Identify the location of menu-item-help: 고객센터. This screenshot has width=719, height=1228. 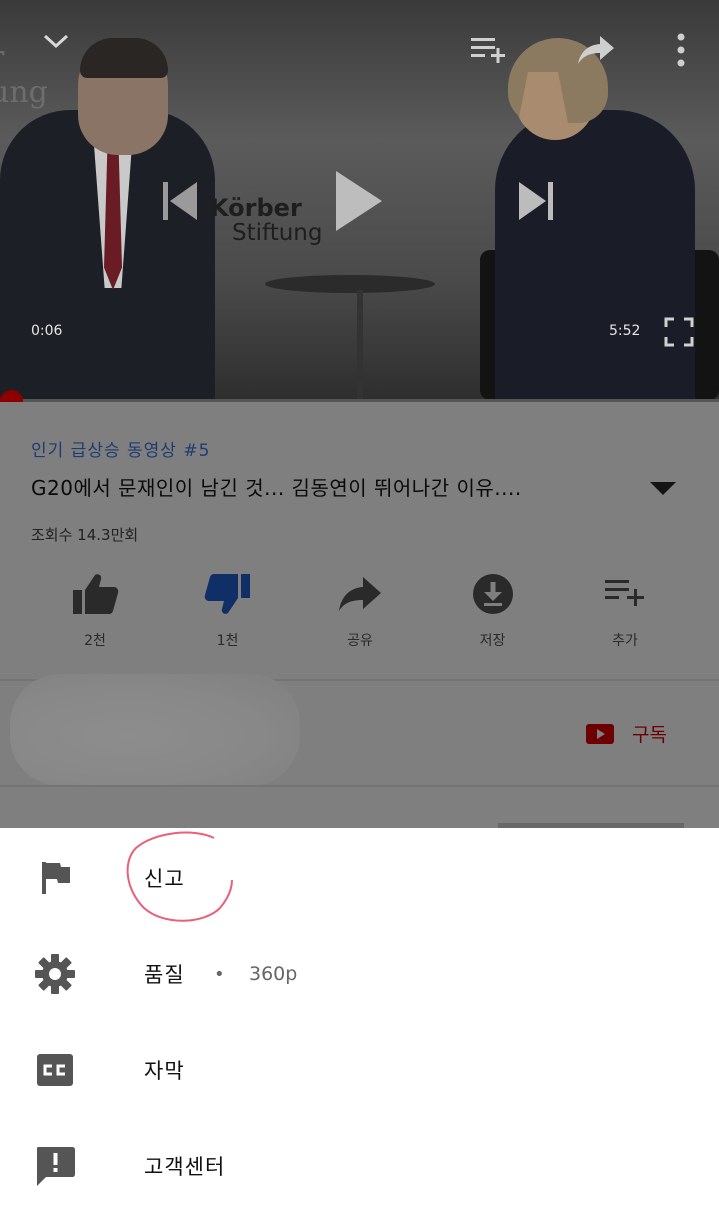
(359, 1166).